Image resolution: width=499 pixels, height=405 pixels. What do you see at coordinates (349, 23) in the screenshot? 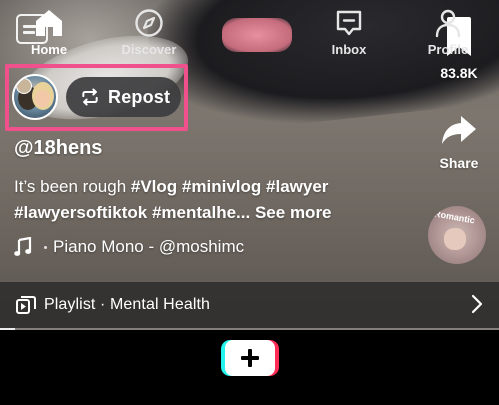
I see `inbox-icon` at bounding box center [349, 23].